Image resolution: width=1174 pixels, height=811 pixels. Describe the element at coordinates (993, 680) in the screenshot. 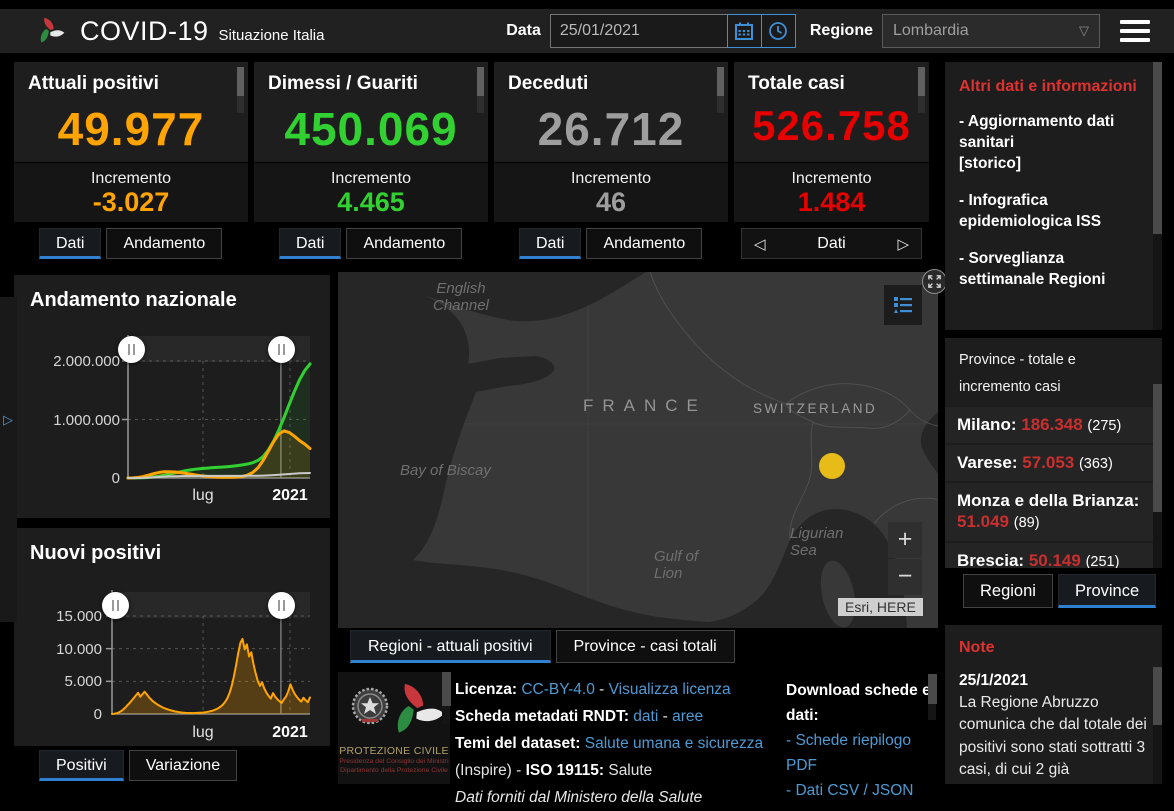

I see `note-date: 25/1/2021` at that location.